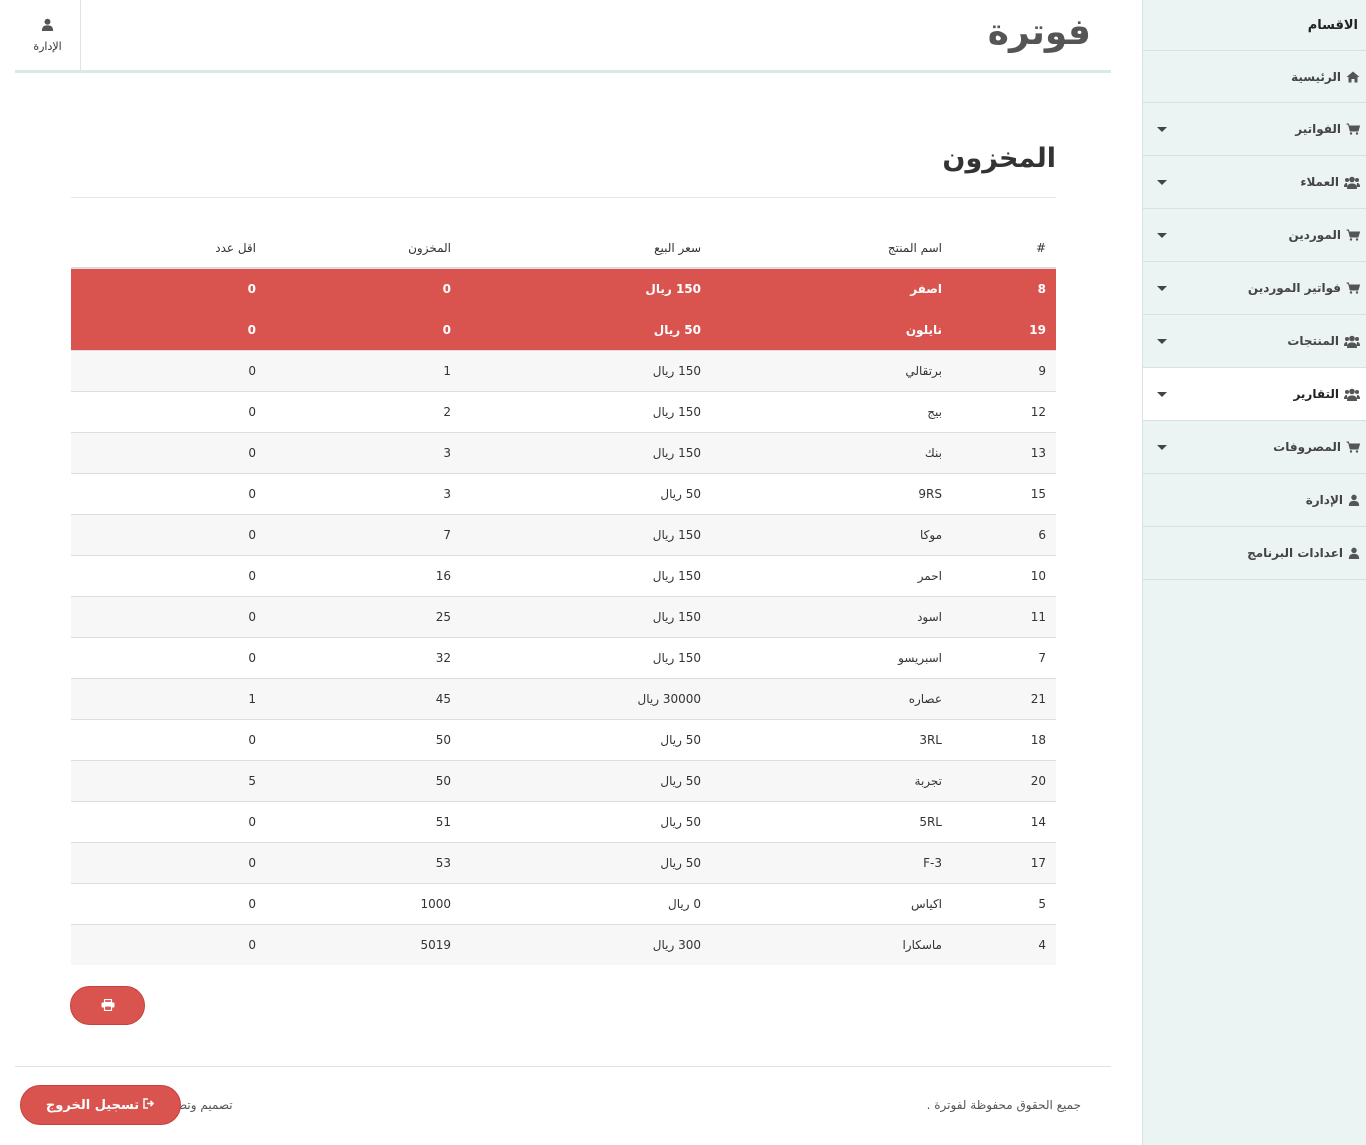 The image size is (1366, 1145). Describe the element at coordinates (1254, 235) in the screenshot. I see `sidebar-item-3: الموردين` at that location.